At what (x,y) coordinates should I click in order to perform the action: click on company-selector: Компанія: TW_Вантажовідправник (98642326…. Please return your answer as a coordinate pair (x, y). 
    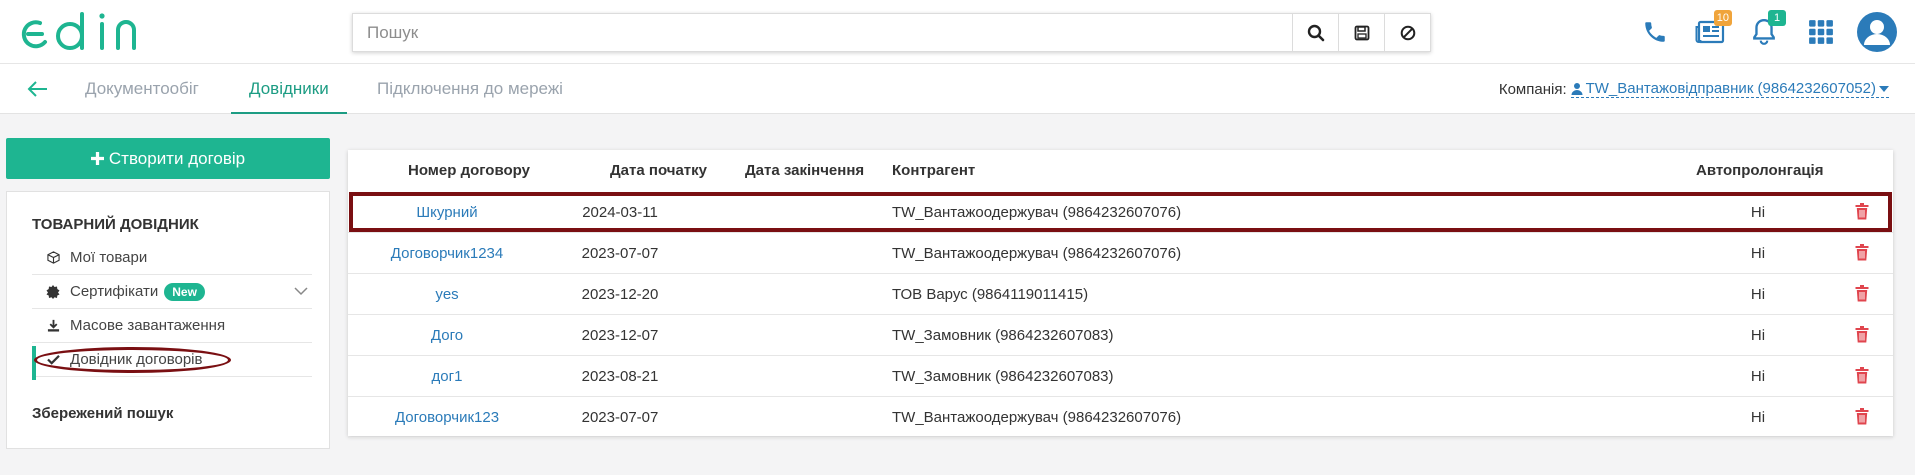
    Looking at the image, I should click on (1694, 89).